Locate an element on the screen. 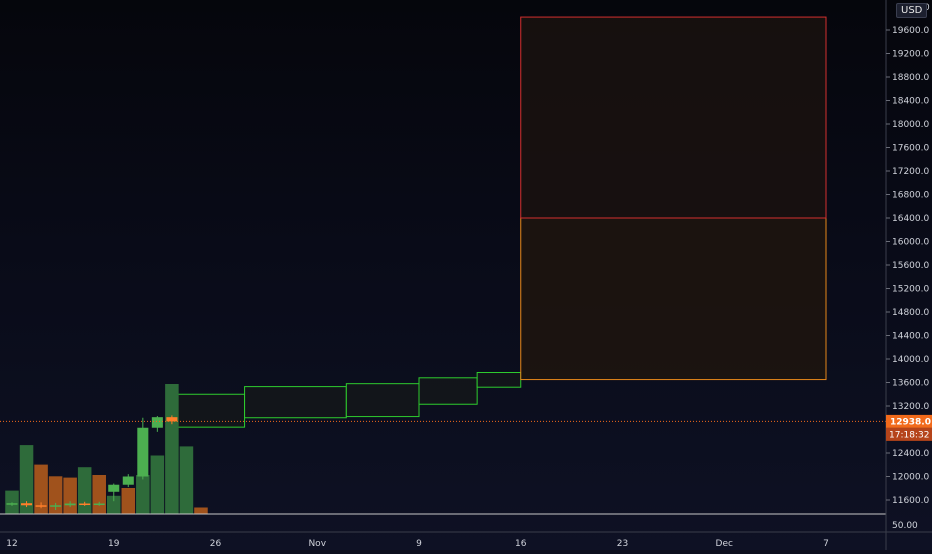 The height and width of the screenshot is (554, 932). last-price-label: 12938.0 is located at coordinates (910, 422).